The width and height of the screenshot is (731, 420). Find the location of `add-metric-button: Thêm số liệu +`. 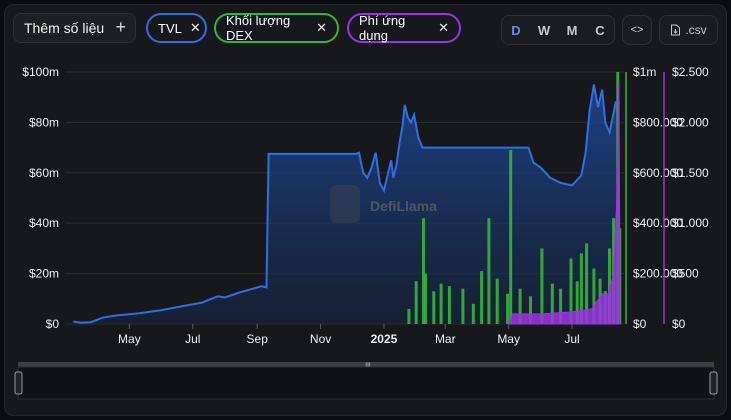

add-metric-button: Thêm số liệu + is located at coordinates (74, 28).